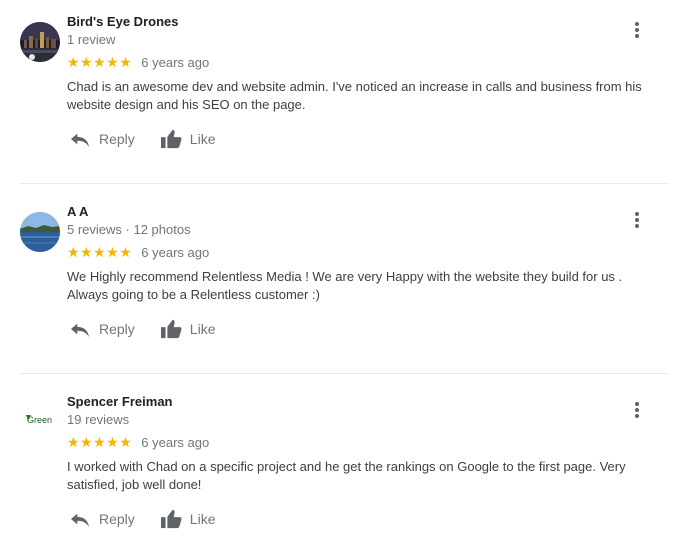 The width and height of the screenshot is (677, 537). Describe the element at coordinates (129, 229) in the screenshot. I see `reviewer-meta: 5 reviews · 12 photos` at that location.